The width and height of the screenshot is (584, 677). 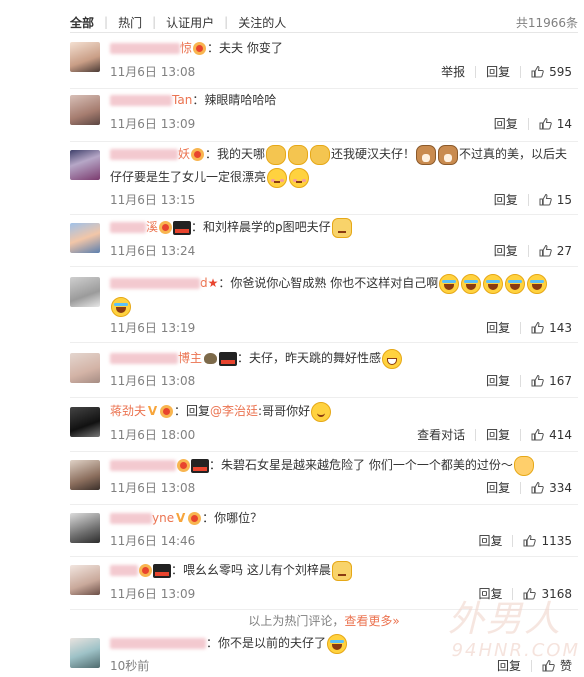 What do you see at coordinates (190, 358) in the screenshot?
I see `username-suffix: 博主` at bounding box center [190, 358].